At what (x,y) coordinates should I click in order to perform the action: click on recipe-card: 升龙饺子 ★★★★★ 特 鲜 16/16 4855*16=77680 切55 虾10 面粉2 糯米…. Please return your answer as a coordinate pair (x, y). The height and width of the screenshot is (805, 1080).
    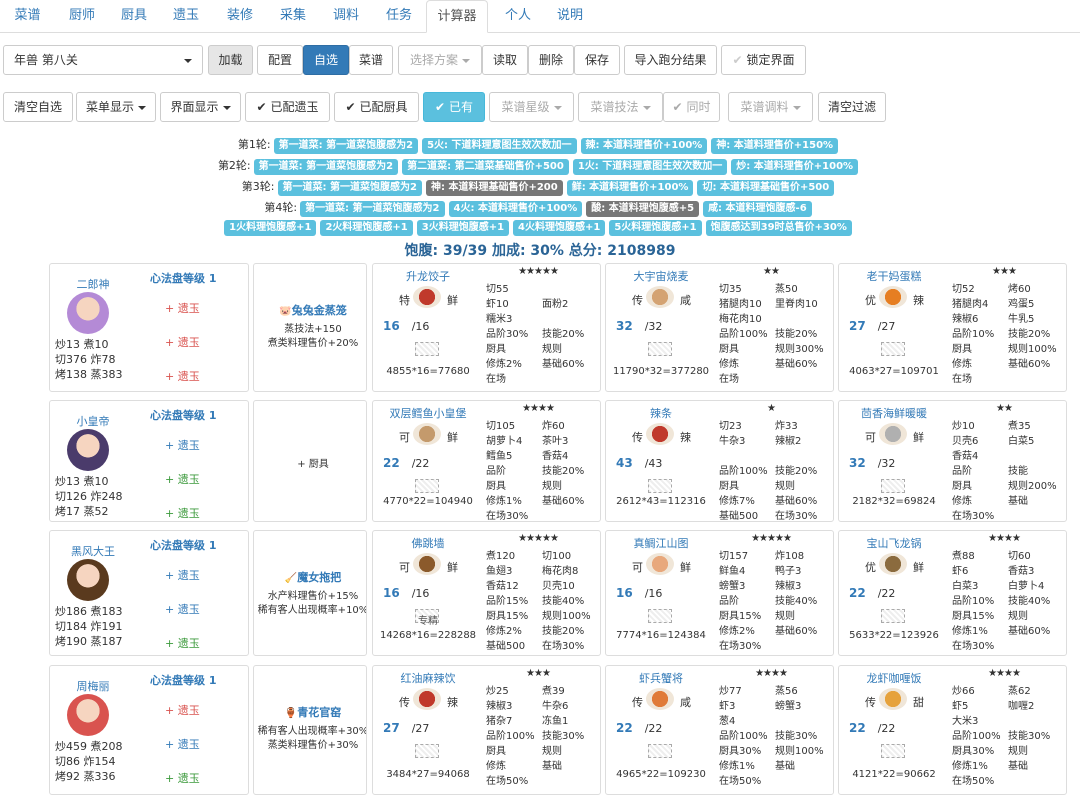
    Looking at the image, I should click on (486, 327).